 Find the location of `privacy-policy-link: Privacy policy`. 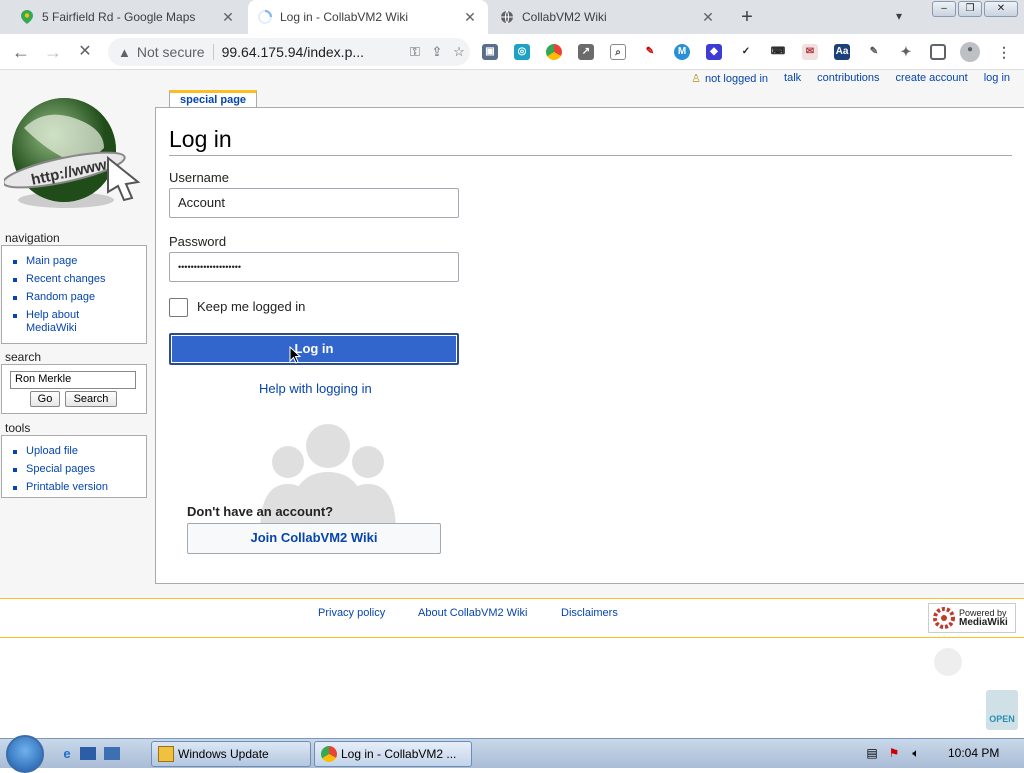

privacy-policy-link: Privacy policy is located at coordinates (351, 613).